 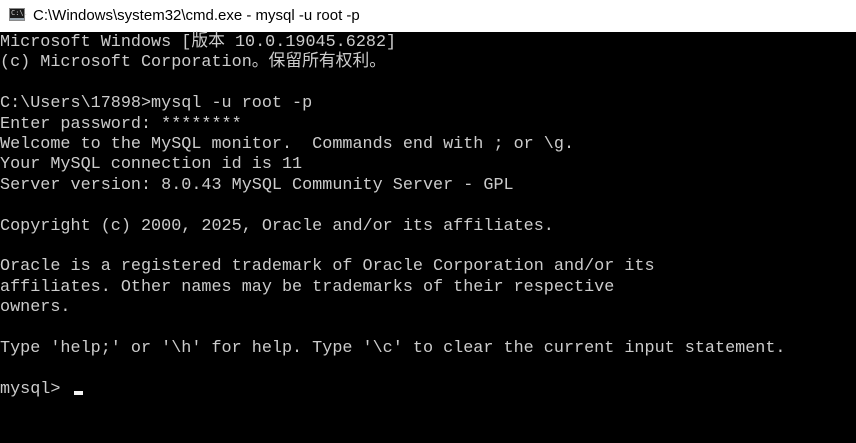 What do you see at coordinates (151, 165) in the screenshot?
I see `console-line: Your MySQL connection id is 11` at bounding box center [151, 165].